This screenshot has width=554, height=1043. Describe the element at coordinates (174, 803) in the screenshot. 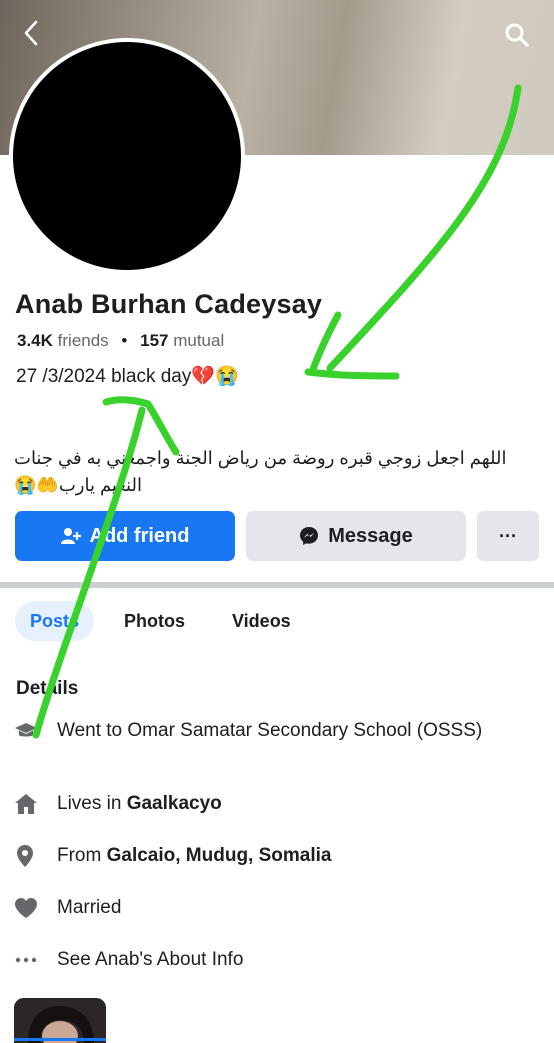

I see `detail-lives-in-city: Gaalkacyo` at that location.